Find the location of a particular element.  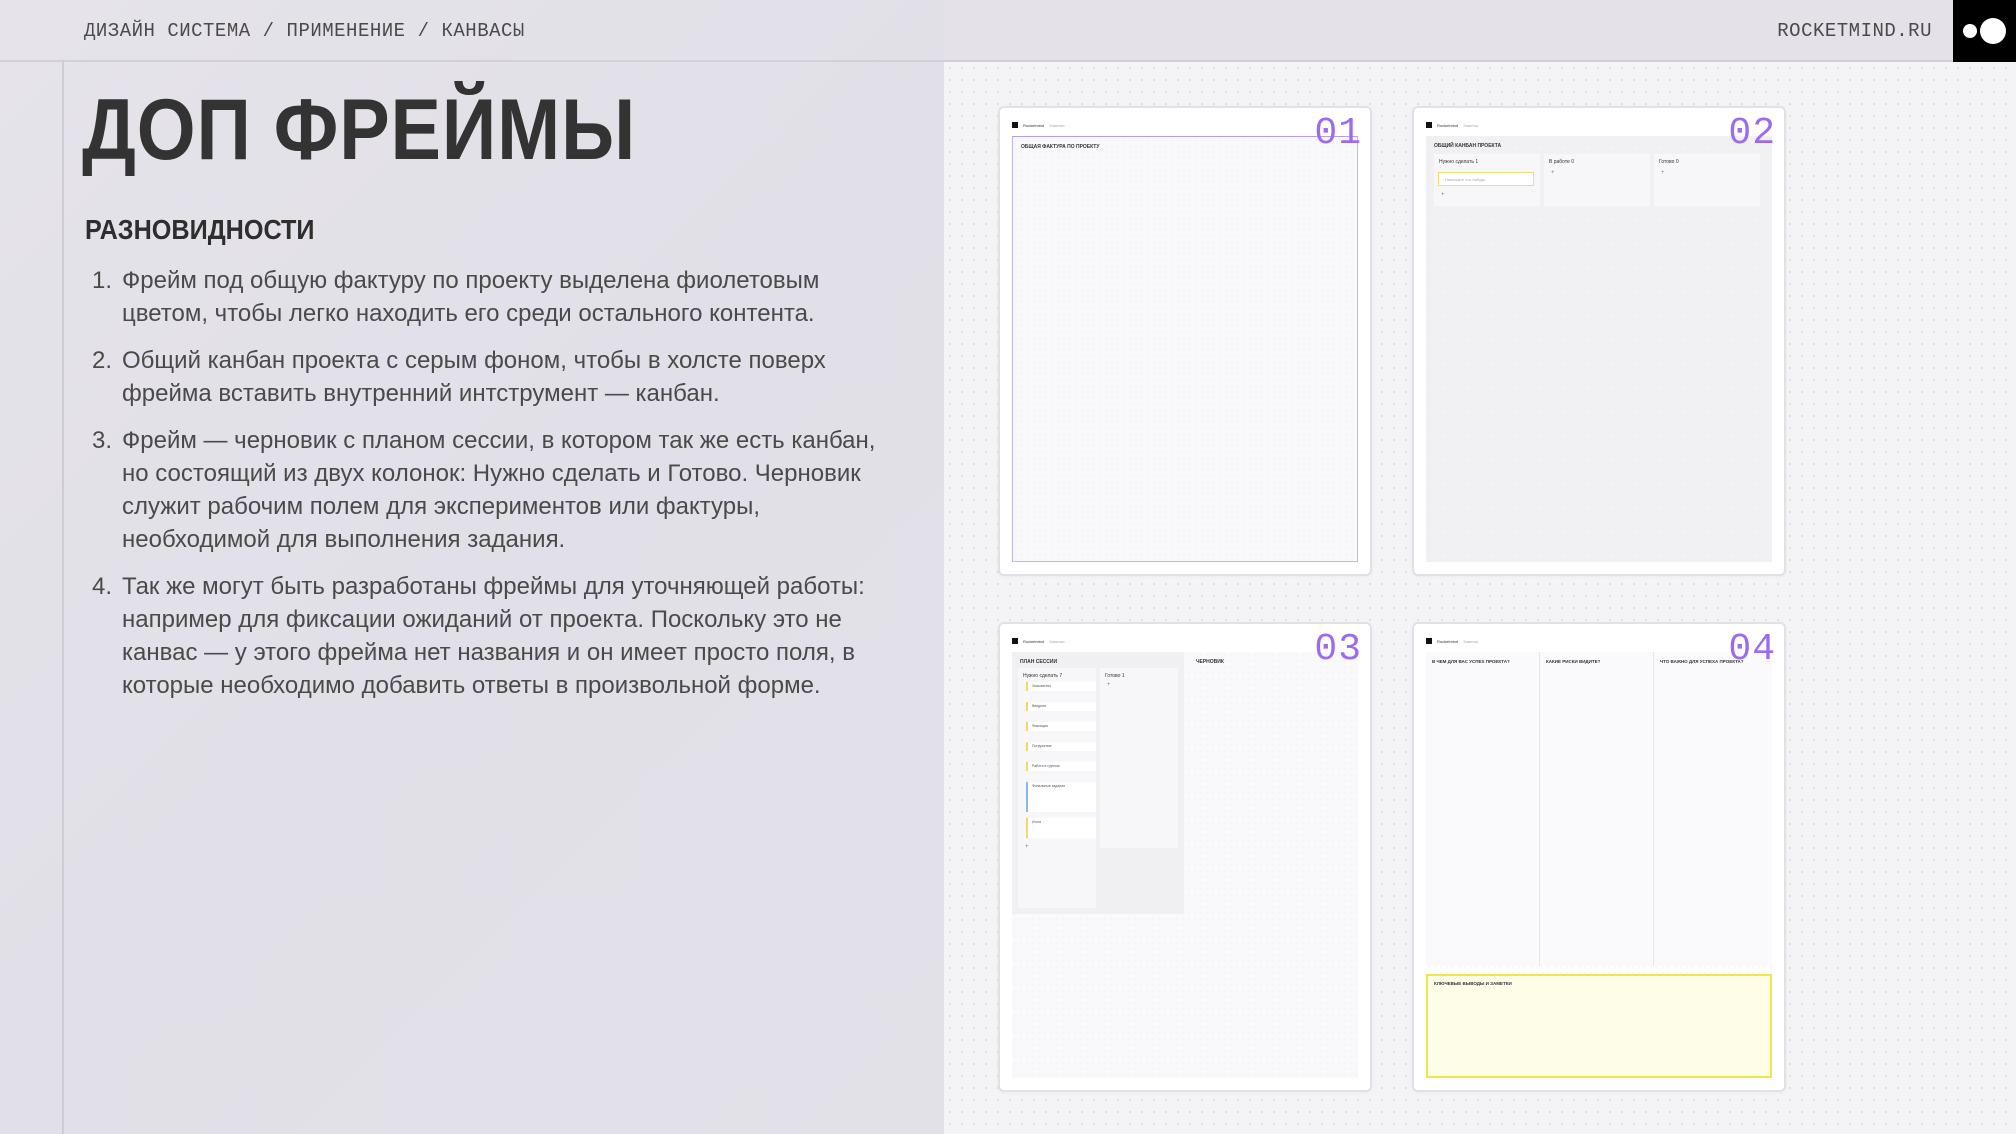

frame-number: 02 is located at coordinates (1752, 133).